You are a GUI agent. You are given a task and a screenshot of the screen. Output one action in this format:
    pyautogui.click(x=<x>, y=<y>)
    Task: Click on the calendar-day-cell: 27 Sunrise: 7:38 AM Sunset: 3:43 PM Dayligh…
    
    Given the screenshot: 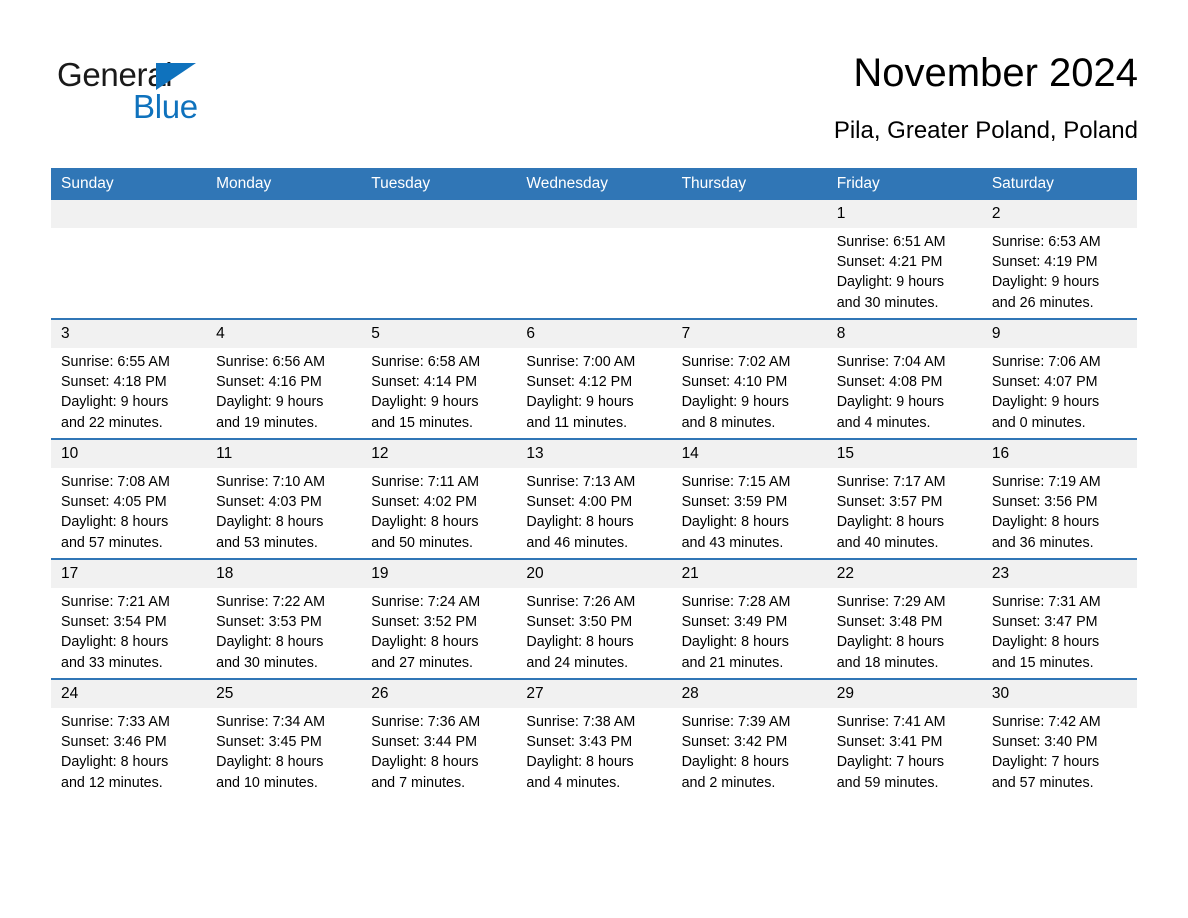 What is the action you would take?
    pyautogui.click(x=594, y=738)
    